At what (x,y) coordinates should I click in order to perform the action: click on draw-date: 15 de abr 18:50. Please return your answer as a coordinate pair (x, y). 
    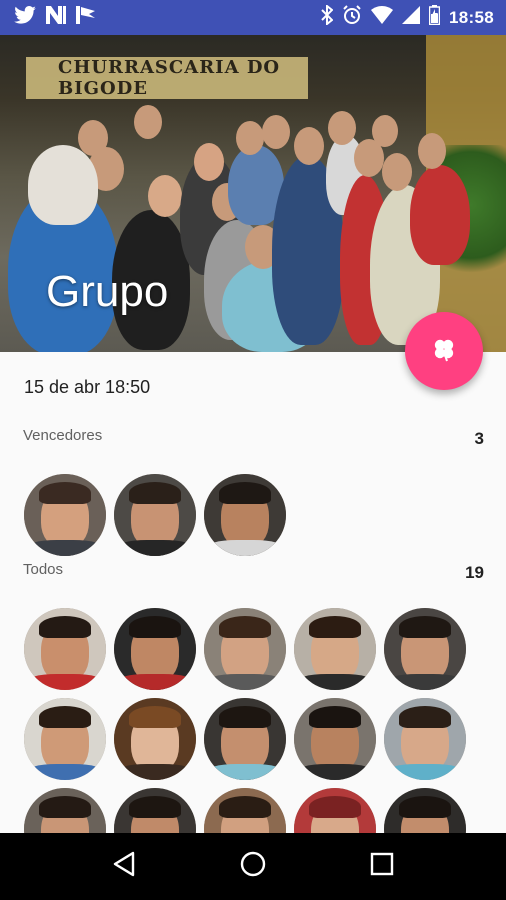
    Looking at the image, I should click on (87, 387).